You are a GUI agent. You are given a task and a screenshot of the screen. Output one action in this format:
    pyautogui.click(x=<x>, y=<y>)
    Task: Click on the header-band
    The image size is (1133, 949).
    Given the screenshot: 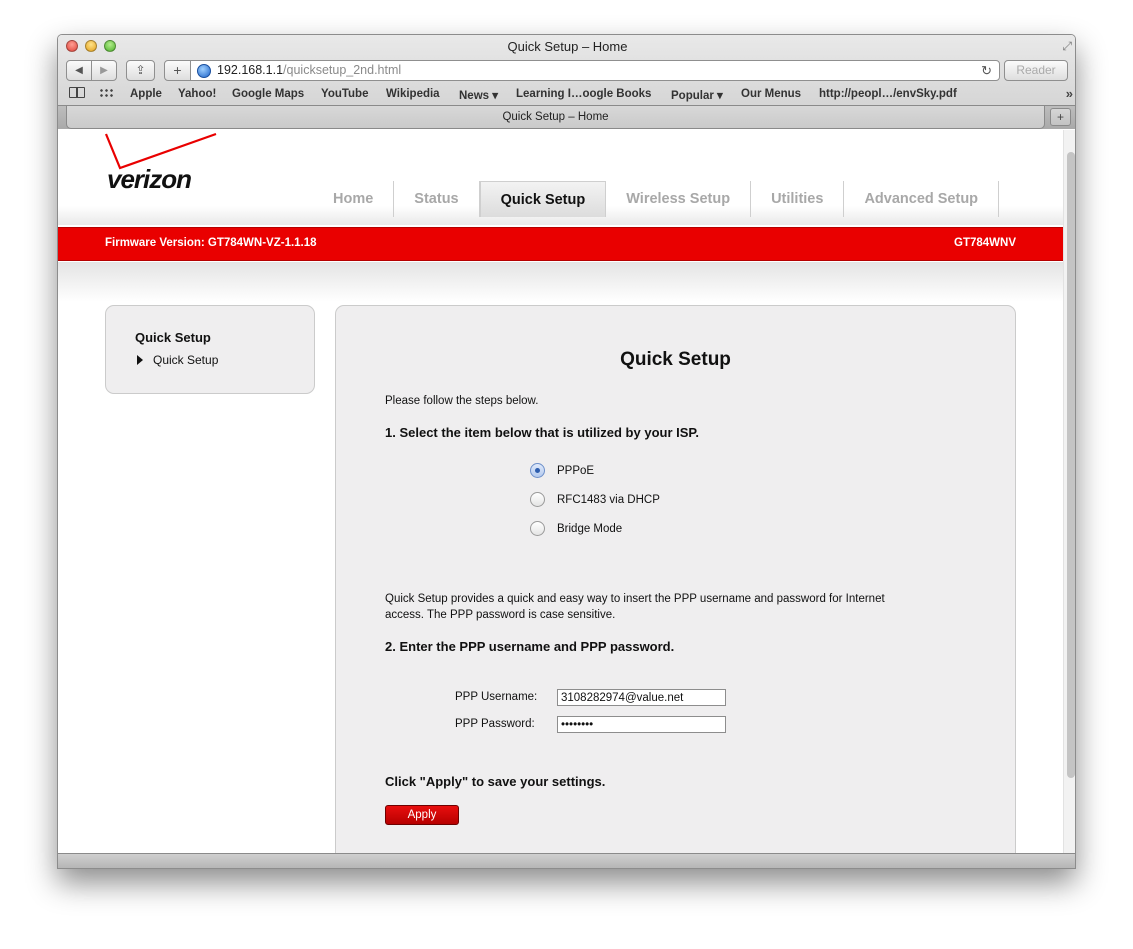 What is the action you would take?
    pyautogui.click(x=560, y=282)
    